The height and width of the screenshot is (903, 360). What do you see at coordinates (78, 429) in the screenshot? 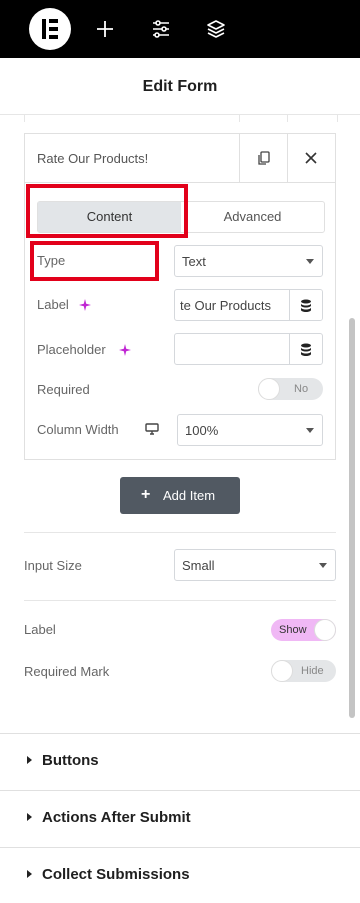
I see `column-width-label: Column Width` at bounding box center [78, 429].